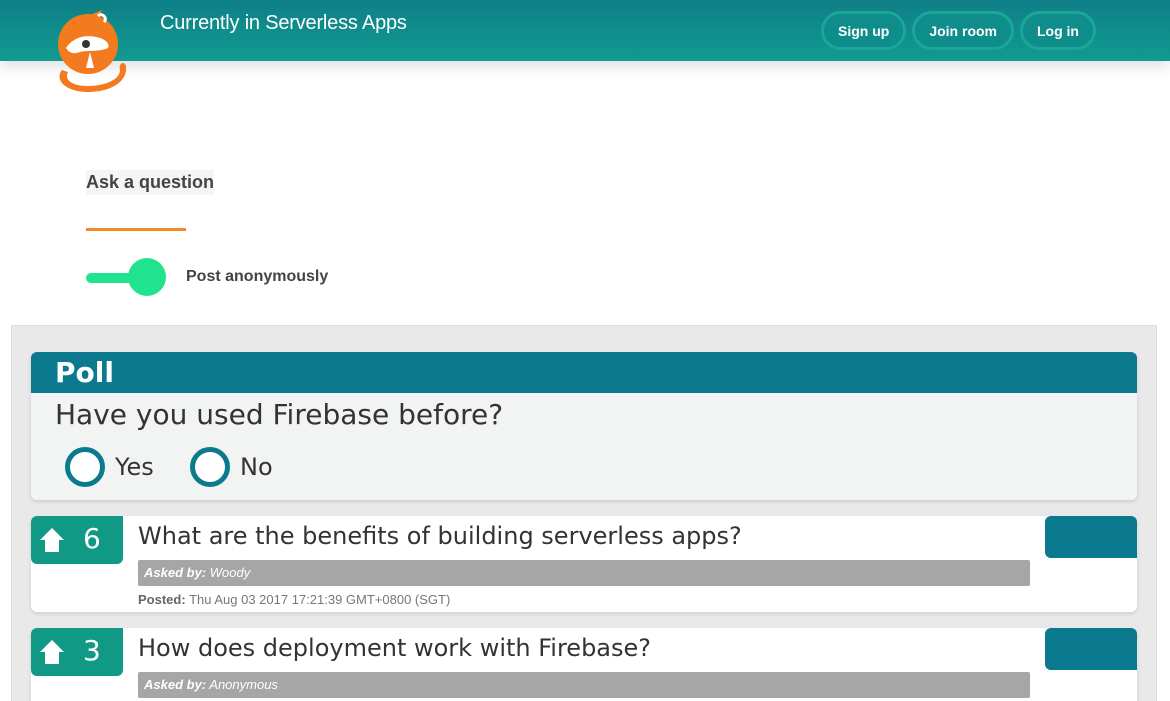 The image size is (1170, 701). I want to click on poll-option-label: Yes, so click(134, 467).